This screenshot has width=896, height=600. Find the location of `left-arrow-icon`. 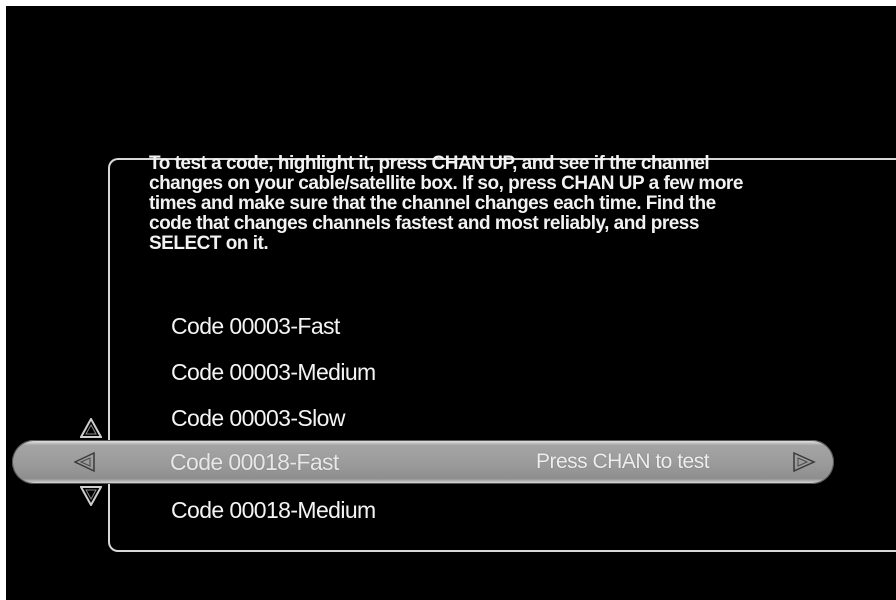

left-arrow-icon is located at coordinates (85, 462).